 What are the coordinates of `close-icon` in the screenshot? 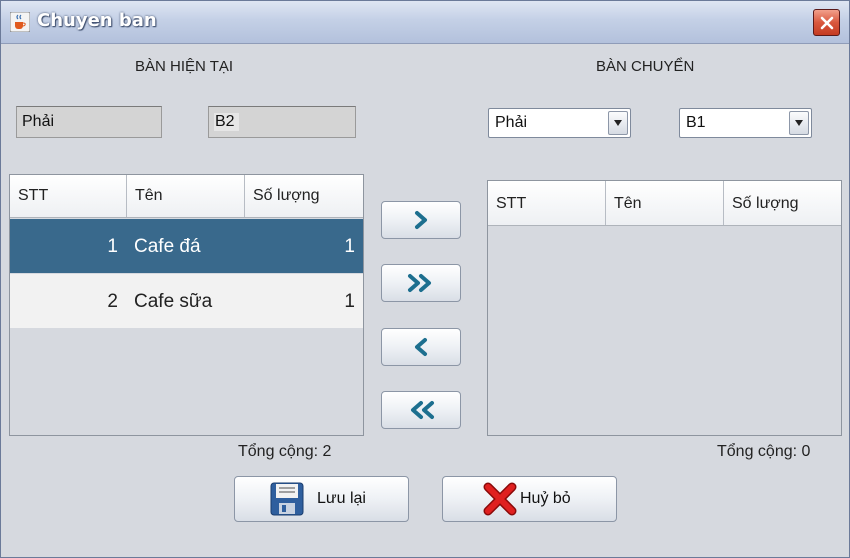 It's located at (826, 22).